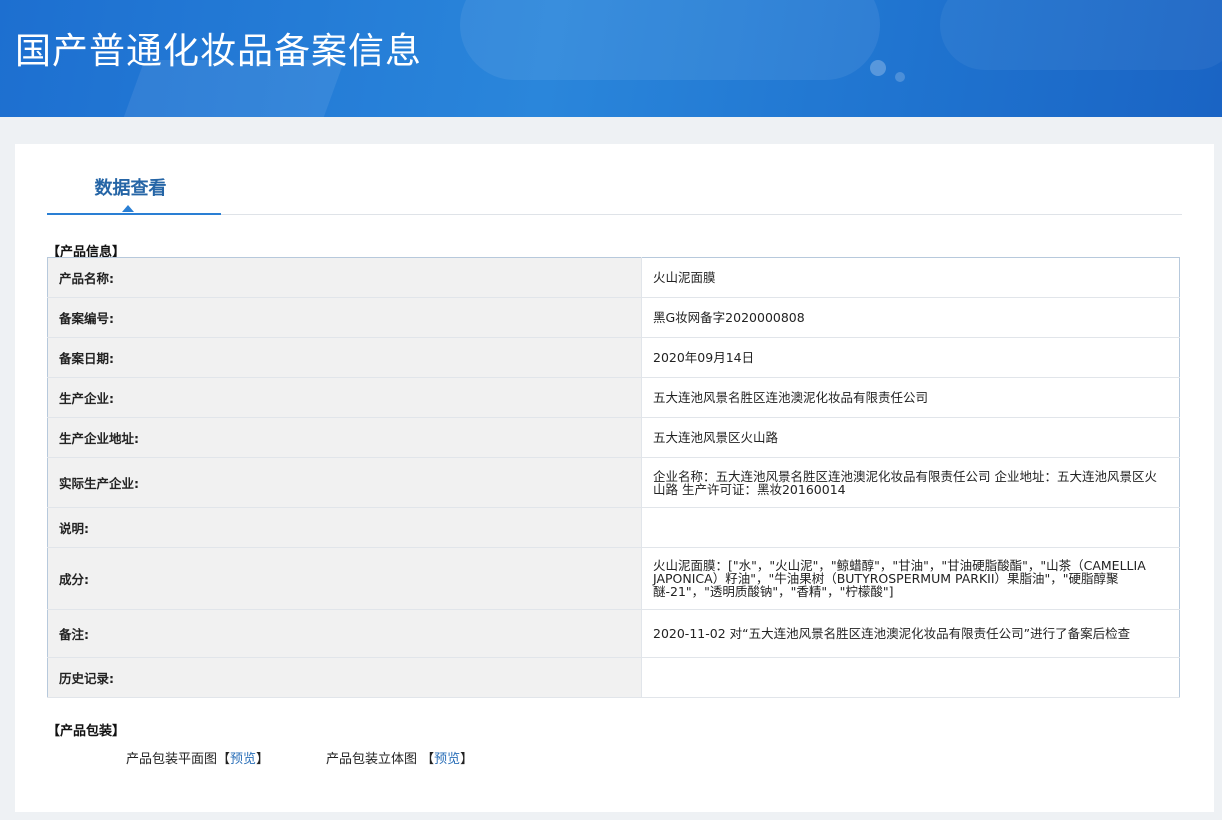 The height and width of the screenshot is (820, 1222). What do you see at coordinates (86, 731) in the screenshot?
I see `packaging-section-title: 【产品包装】` at bounding box center [86, 731].